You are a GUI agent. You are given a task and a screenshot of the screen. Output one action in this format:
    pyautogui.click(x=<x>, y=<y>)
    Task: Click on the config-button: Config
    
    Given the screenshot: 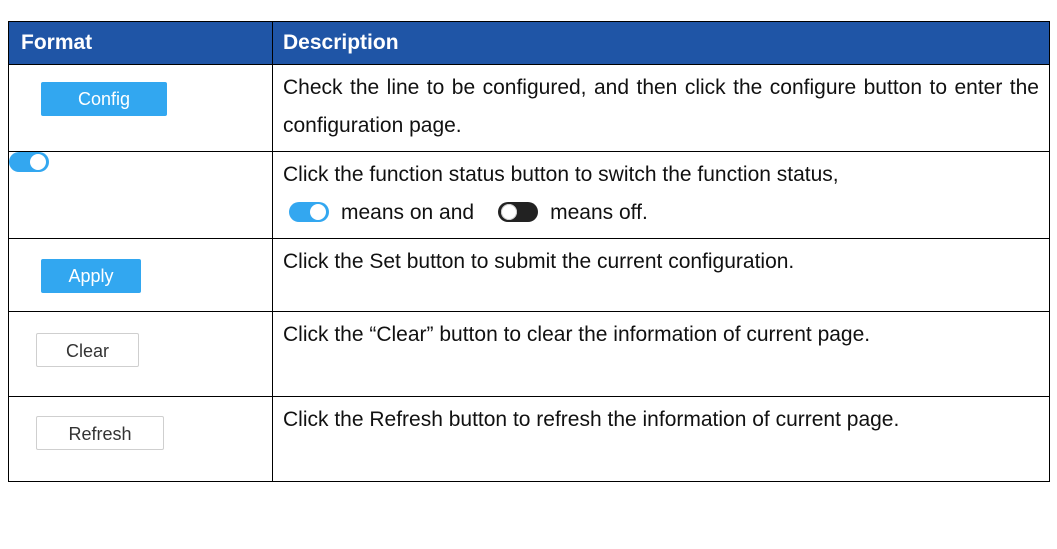 What is the action you would take?
    pyautogui.click(x=104, y=99)
    